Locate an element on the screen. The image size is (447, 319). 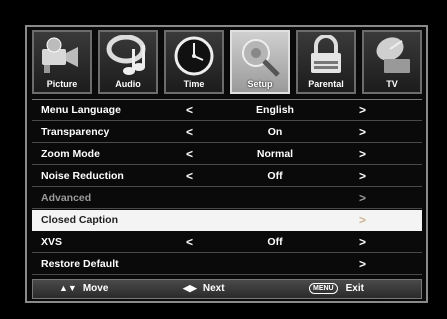
menu-row-noise-reduction: Noise Reduction < Off > is located at coordinates (227, 176).